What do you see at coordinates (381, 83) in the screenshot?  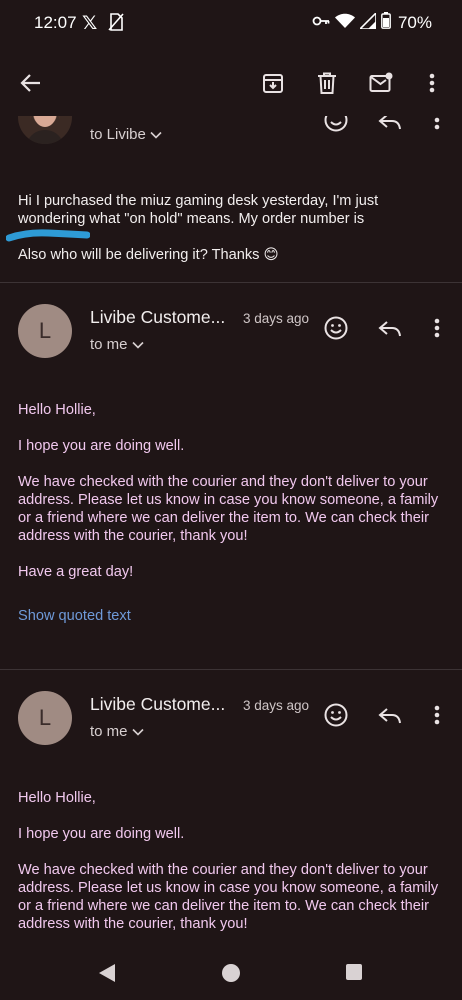 I see `mark-unread-icon` at bounding box center [381, 83].